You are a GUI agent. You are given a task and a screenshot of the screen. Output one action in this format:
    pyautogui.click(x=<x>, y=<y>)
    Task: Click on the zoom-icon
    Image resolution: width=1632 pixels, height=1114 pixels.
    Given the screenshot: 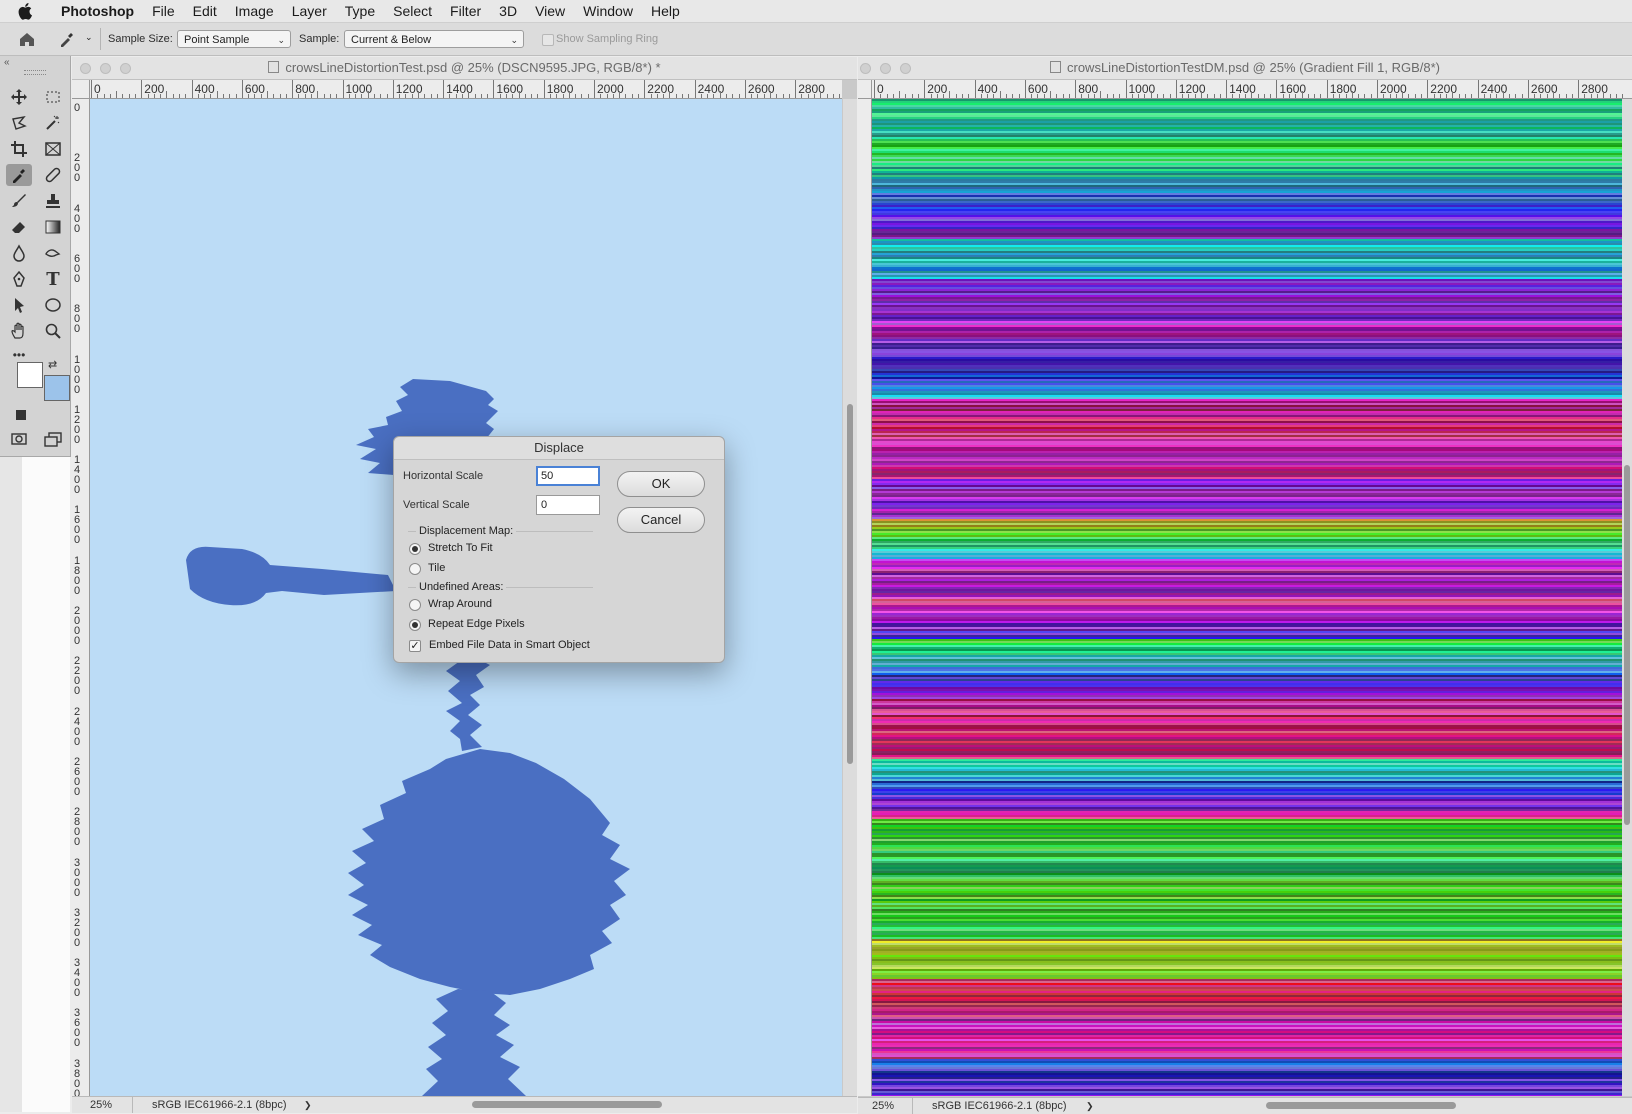 What is the action you would take?
    pyautogui.click(x=53, y=331)
    